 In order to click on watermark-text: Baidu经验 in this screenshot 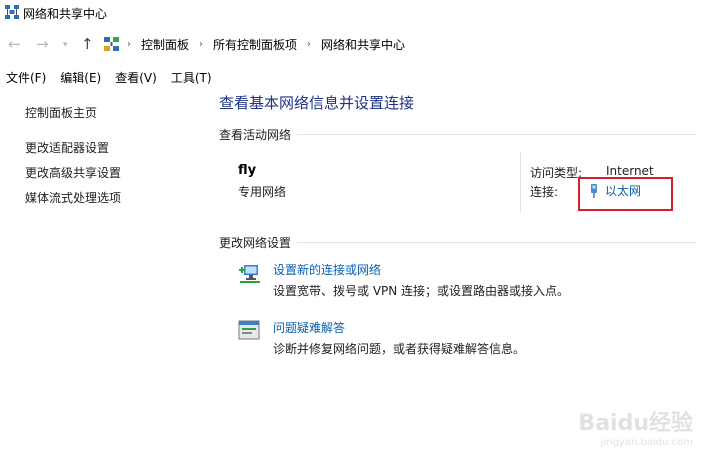, I will do `click(635, 423)`.